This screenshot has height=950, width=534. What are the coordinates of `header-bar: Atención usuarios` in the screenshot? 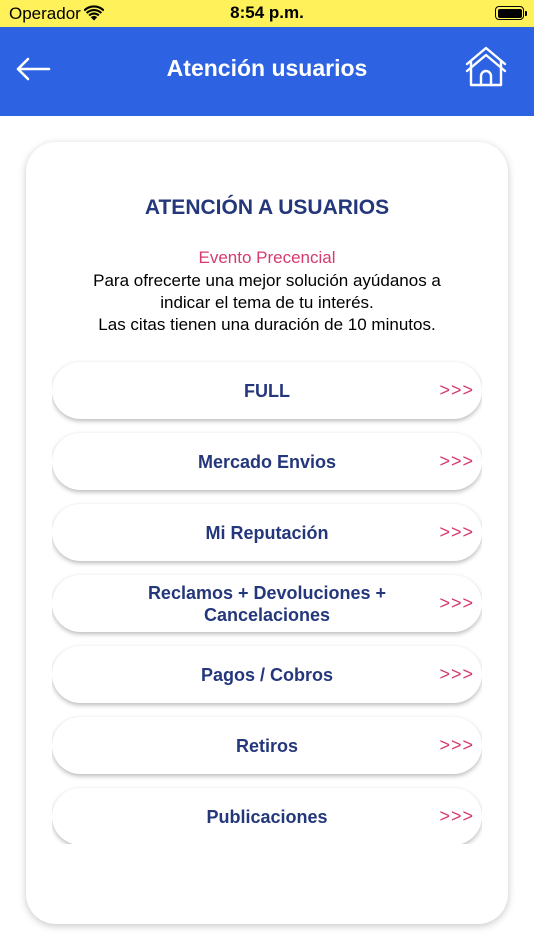 It's located at (267, 71).